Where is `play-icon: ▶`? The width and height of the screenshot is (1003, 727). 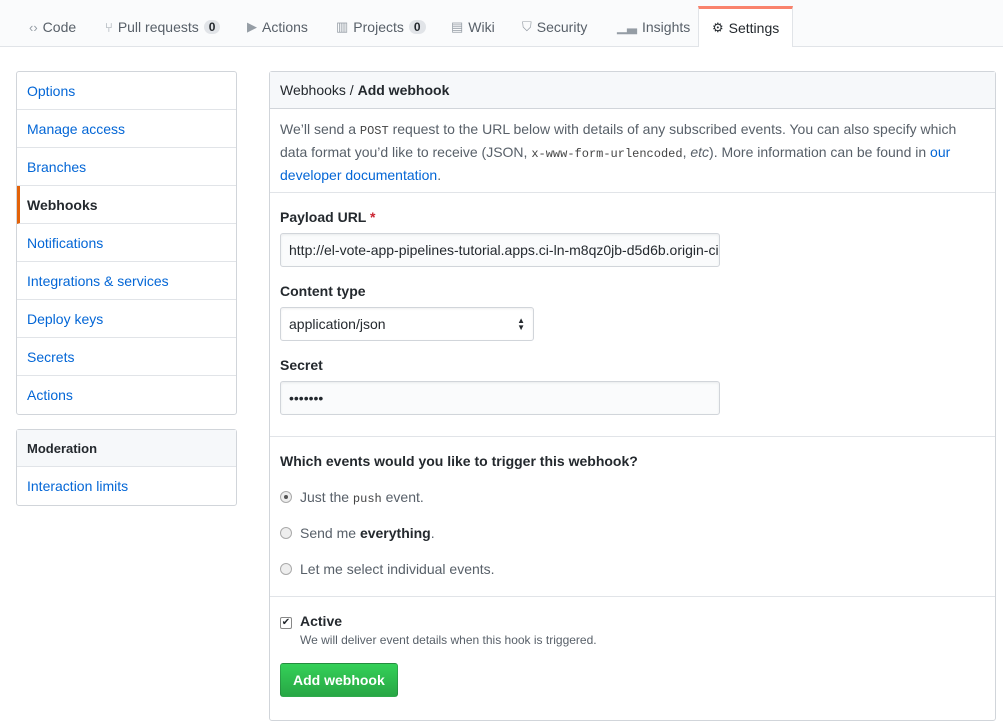
play-icon: ▶ is located at coordinates (252, 26).